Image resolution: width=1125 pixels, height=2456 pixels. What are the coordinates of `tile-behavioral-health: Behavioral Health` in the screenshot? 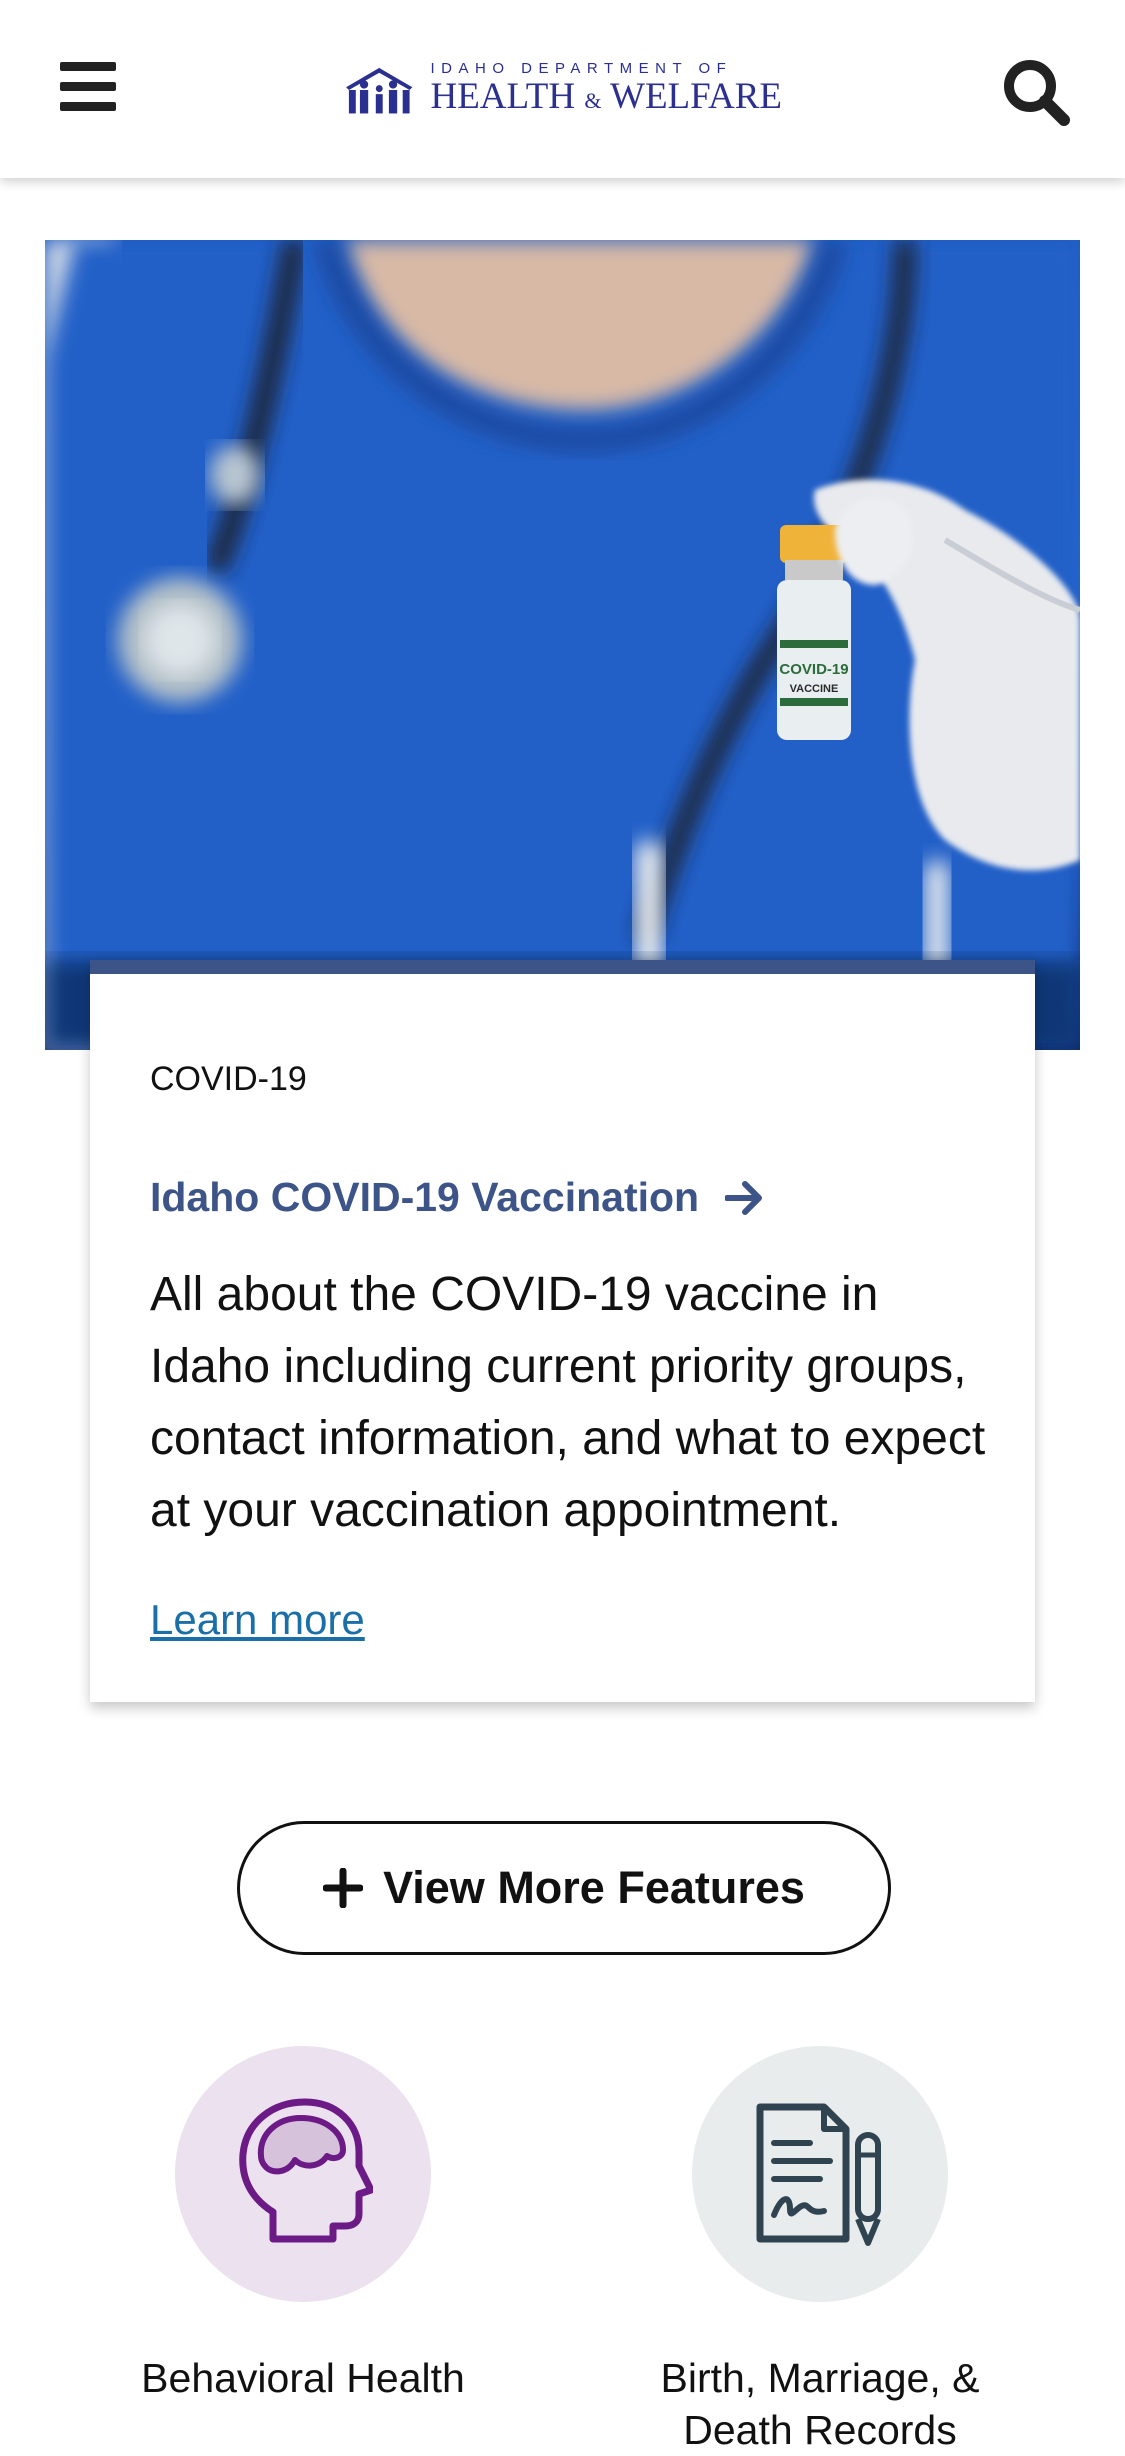 It's located at (303, 2225).